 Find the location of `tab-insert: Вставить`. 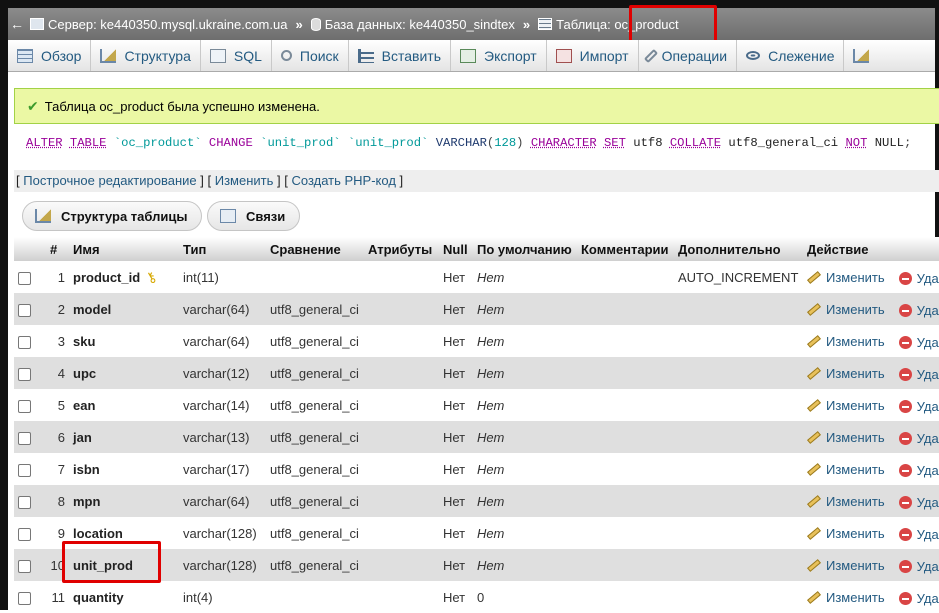

tab-insert: Вставить is located at coordinates (400, 55).